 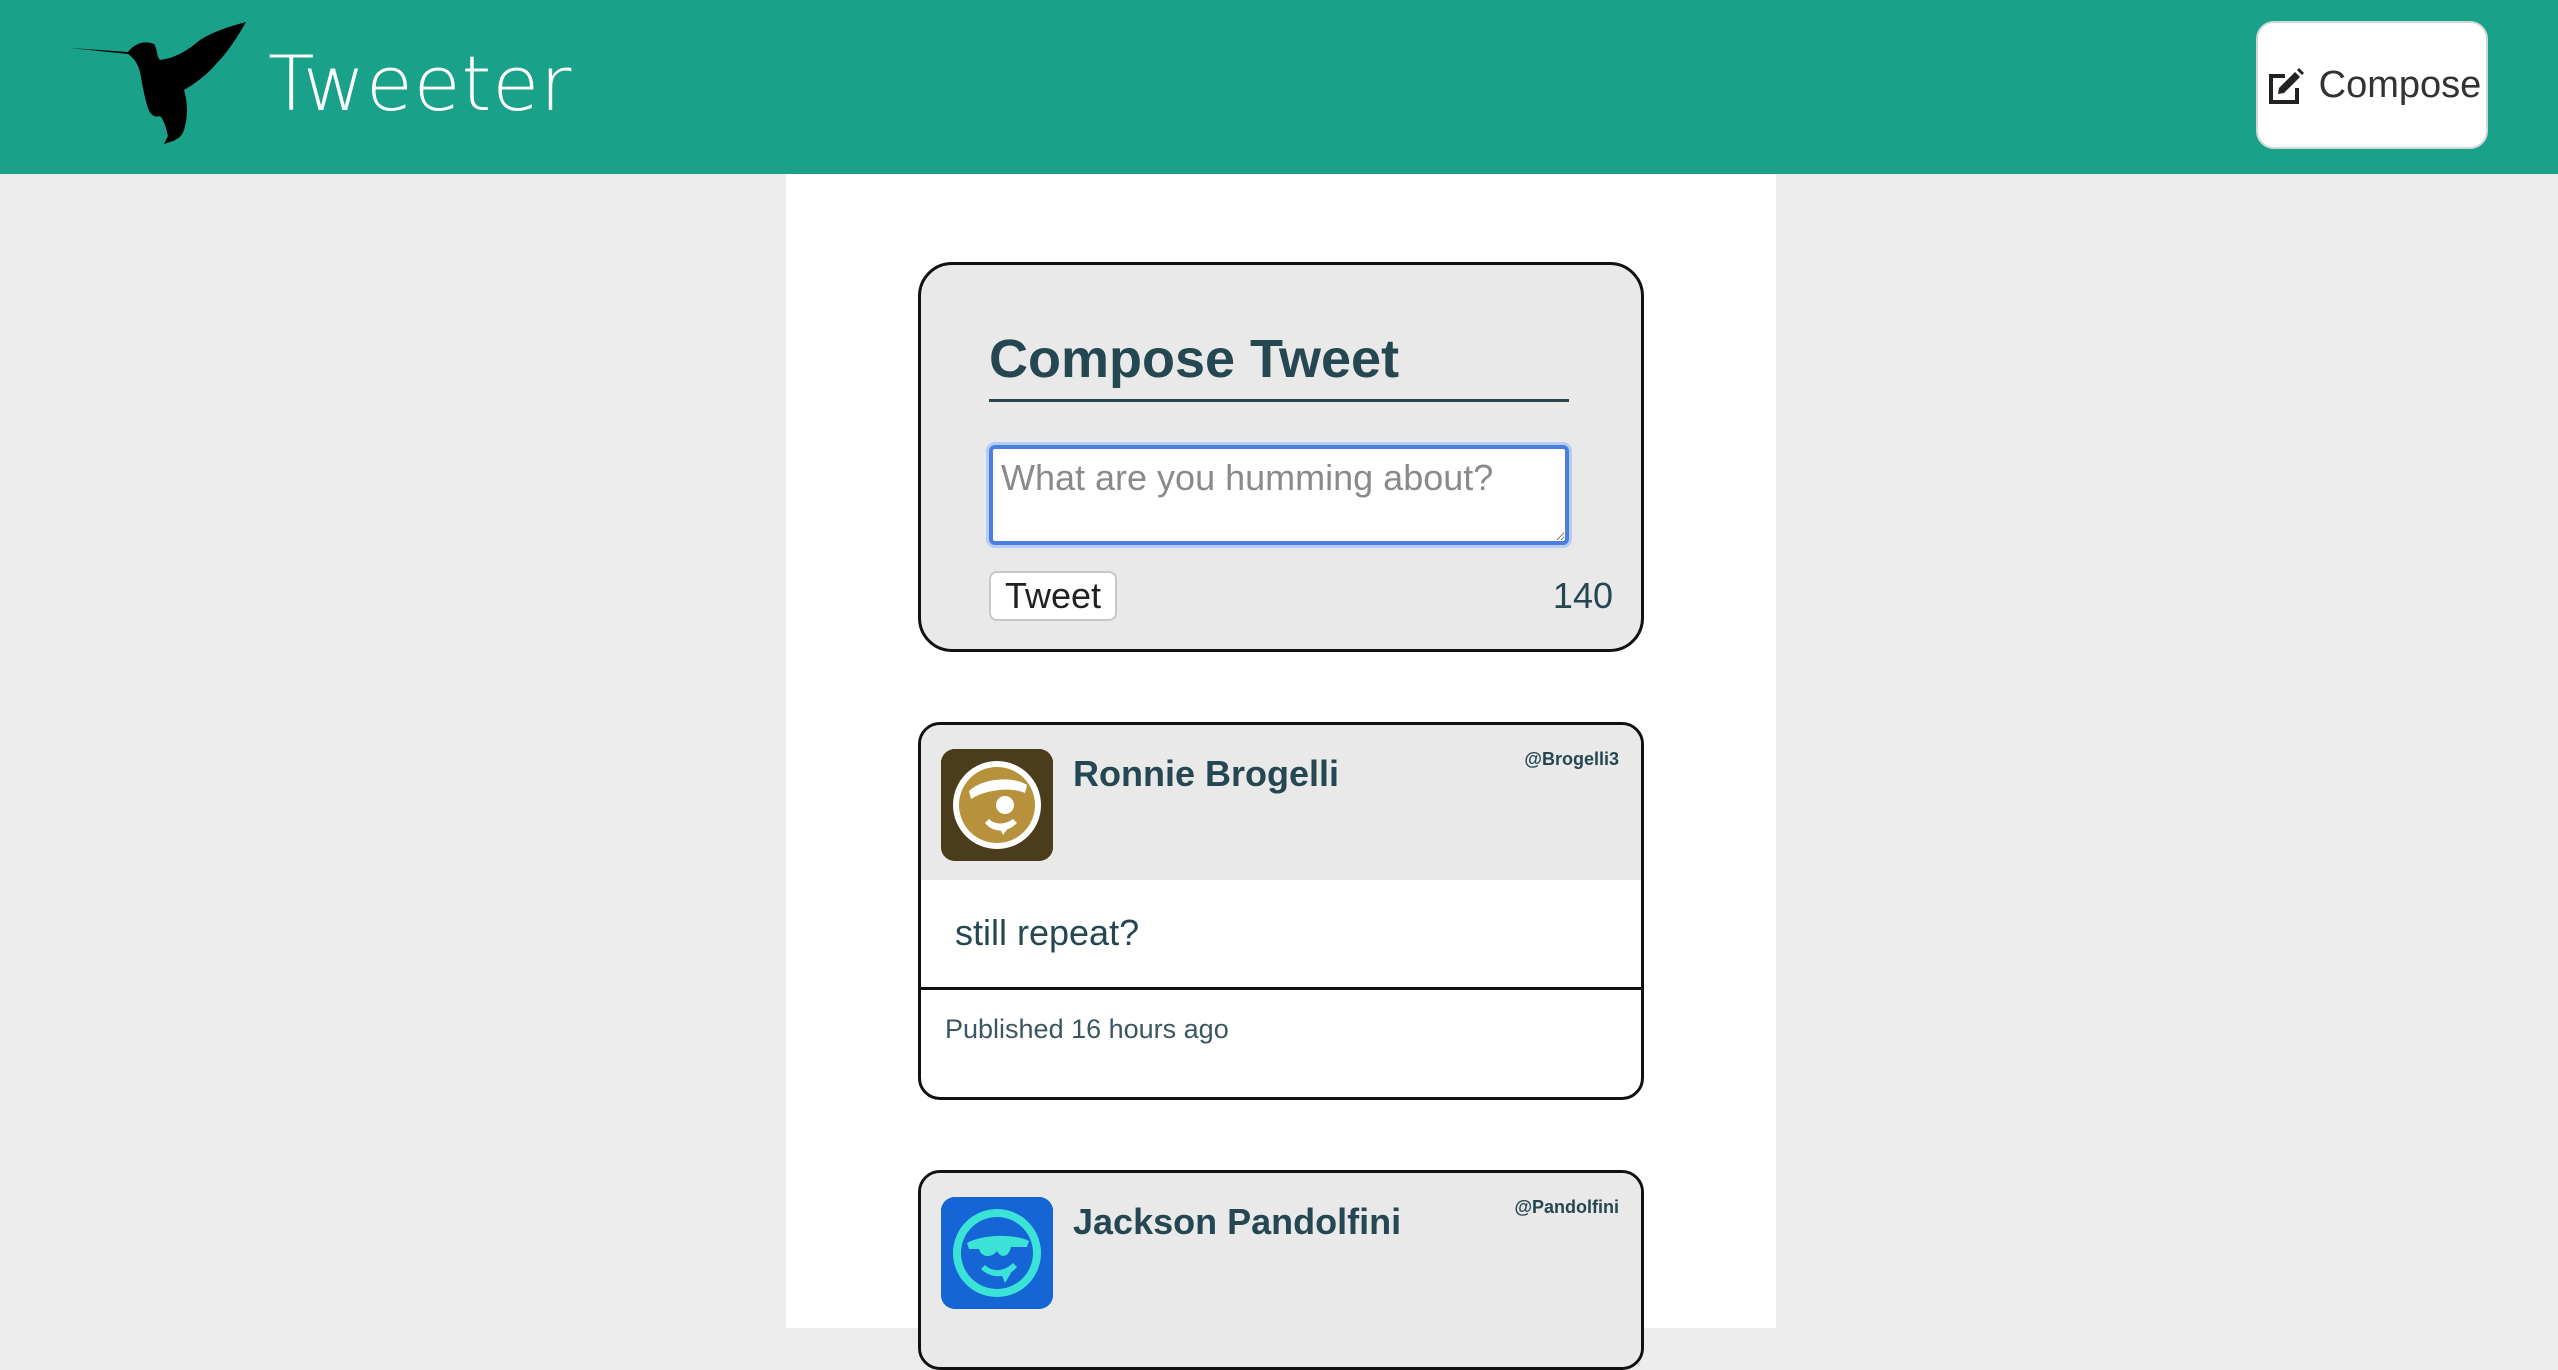 I want to click on tweet-text: still repeat?, so click(x=1281, y=935).